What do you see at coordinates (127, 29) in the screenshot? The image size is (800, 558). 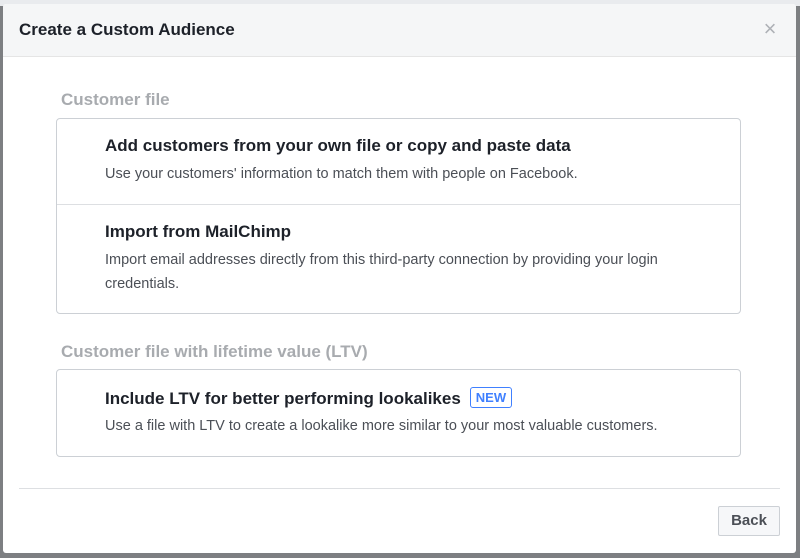 I see `dialog-title: Create a Custom Audience` at bounding box center [127, 29].